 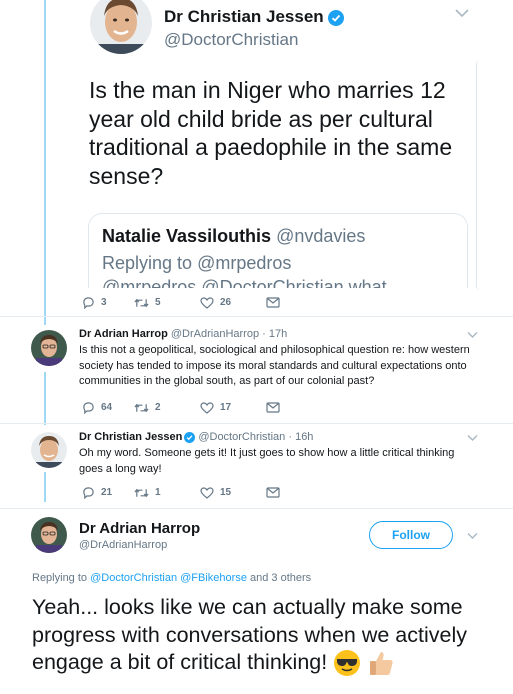 What do you see at coordinates (108, 492) in the screenshot?
I see `reply-button: 21` at bounding box center [108, 492].